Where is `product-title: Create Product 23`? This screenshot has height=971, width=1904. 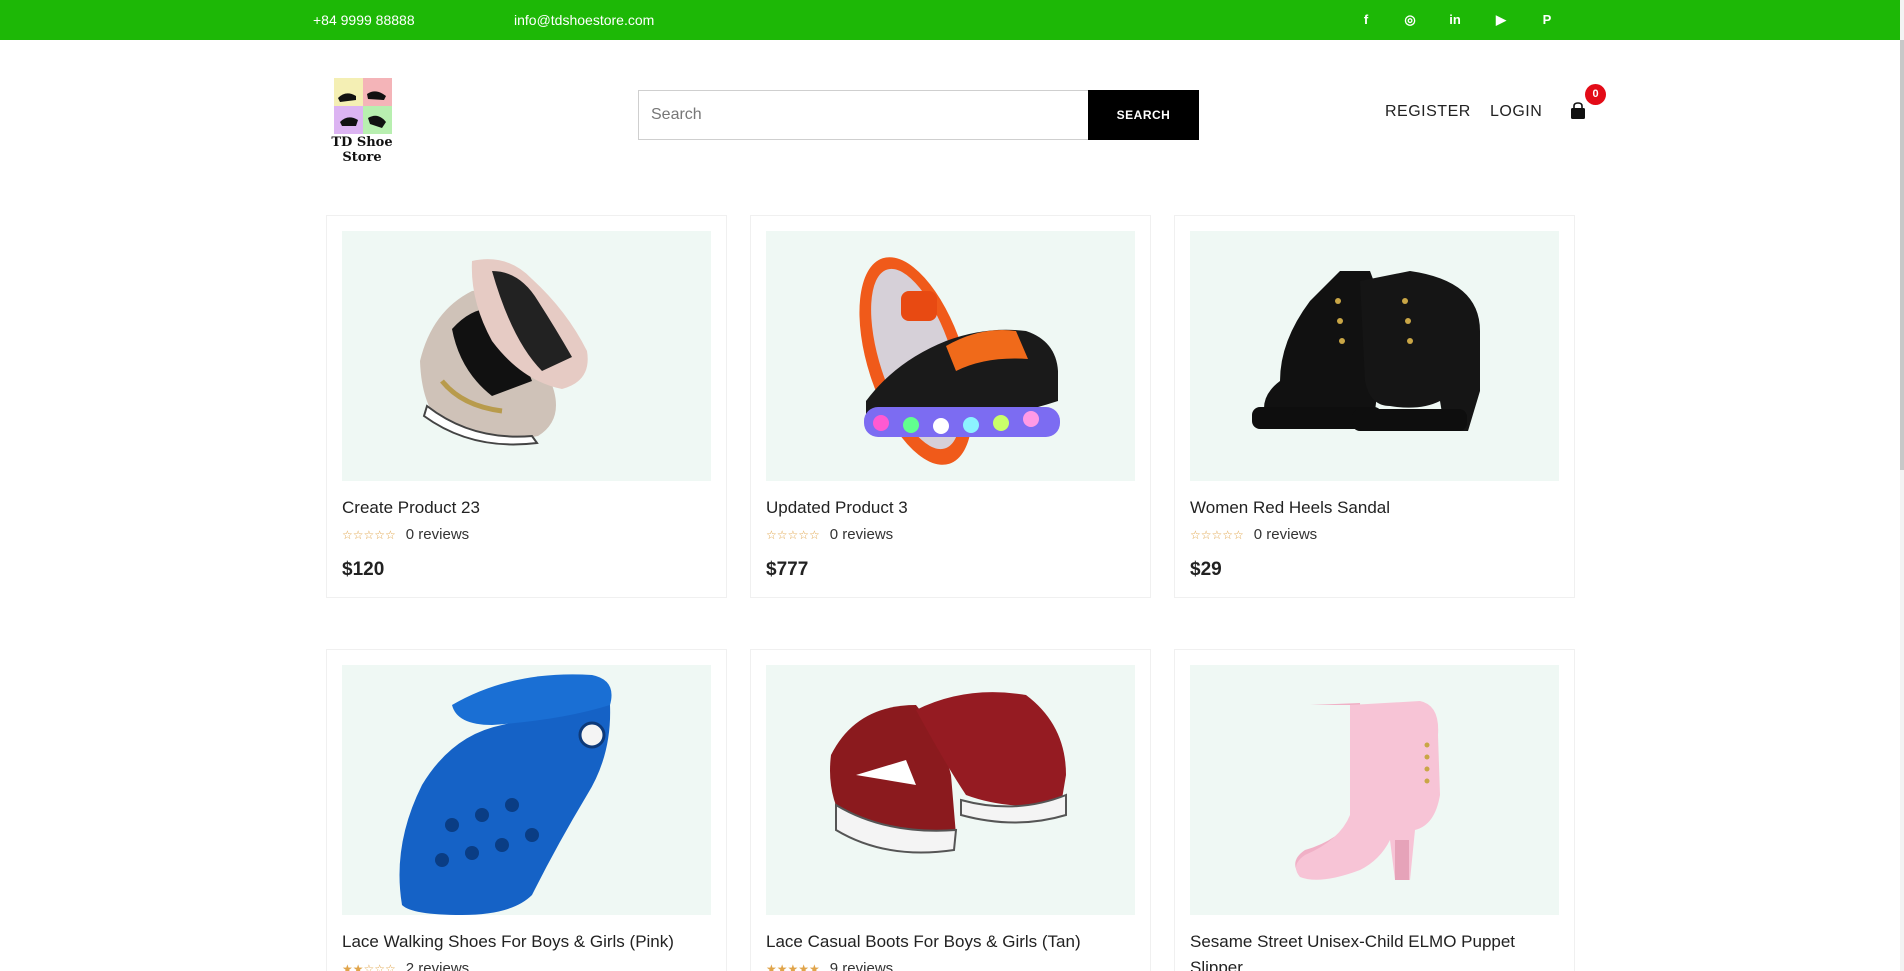 product-title: Create Product 23 is located at coordinates (527, 508).